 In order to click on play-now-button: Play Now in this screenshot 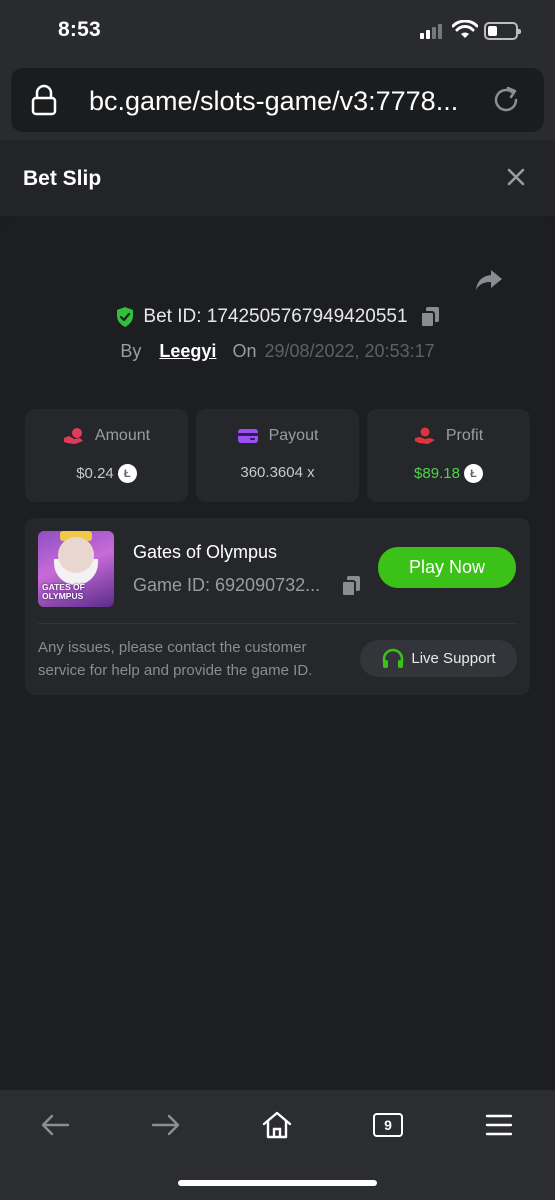, I will do `click(447, 567)`.